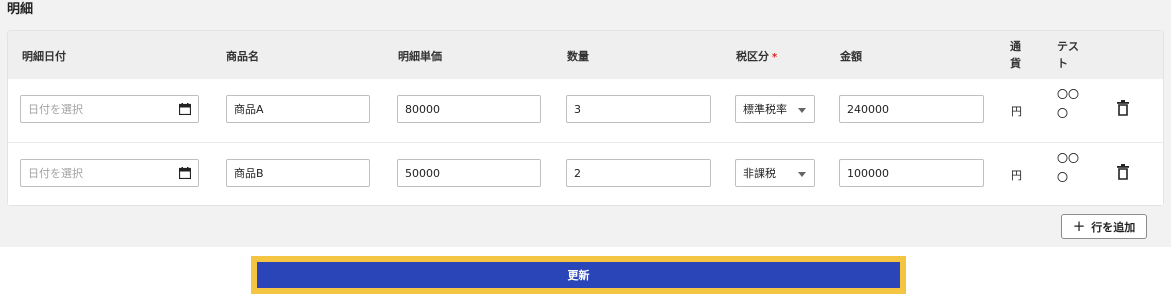 This screenshot has height=294, width=1171. What do you see at coordinates (911, 173) in the screenshot?
I see `amount-field: 100000` at bounding box center [911, 173].